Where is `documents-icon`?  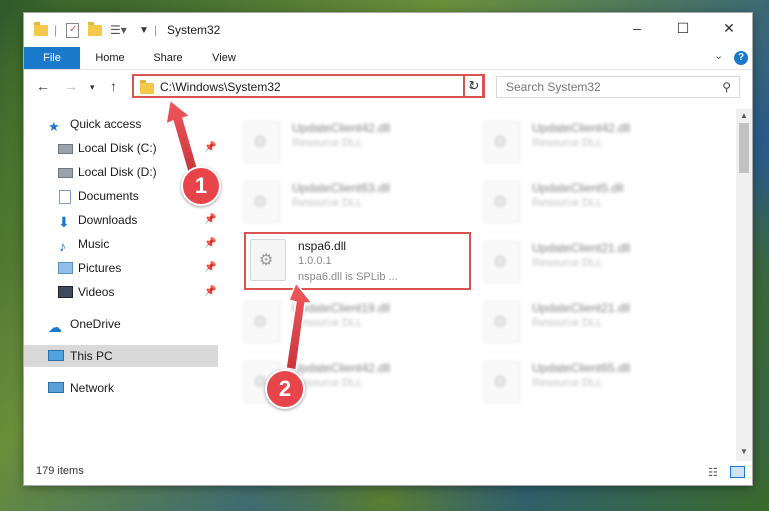
documents-icon is located at coordinates (65, 197).